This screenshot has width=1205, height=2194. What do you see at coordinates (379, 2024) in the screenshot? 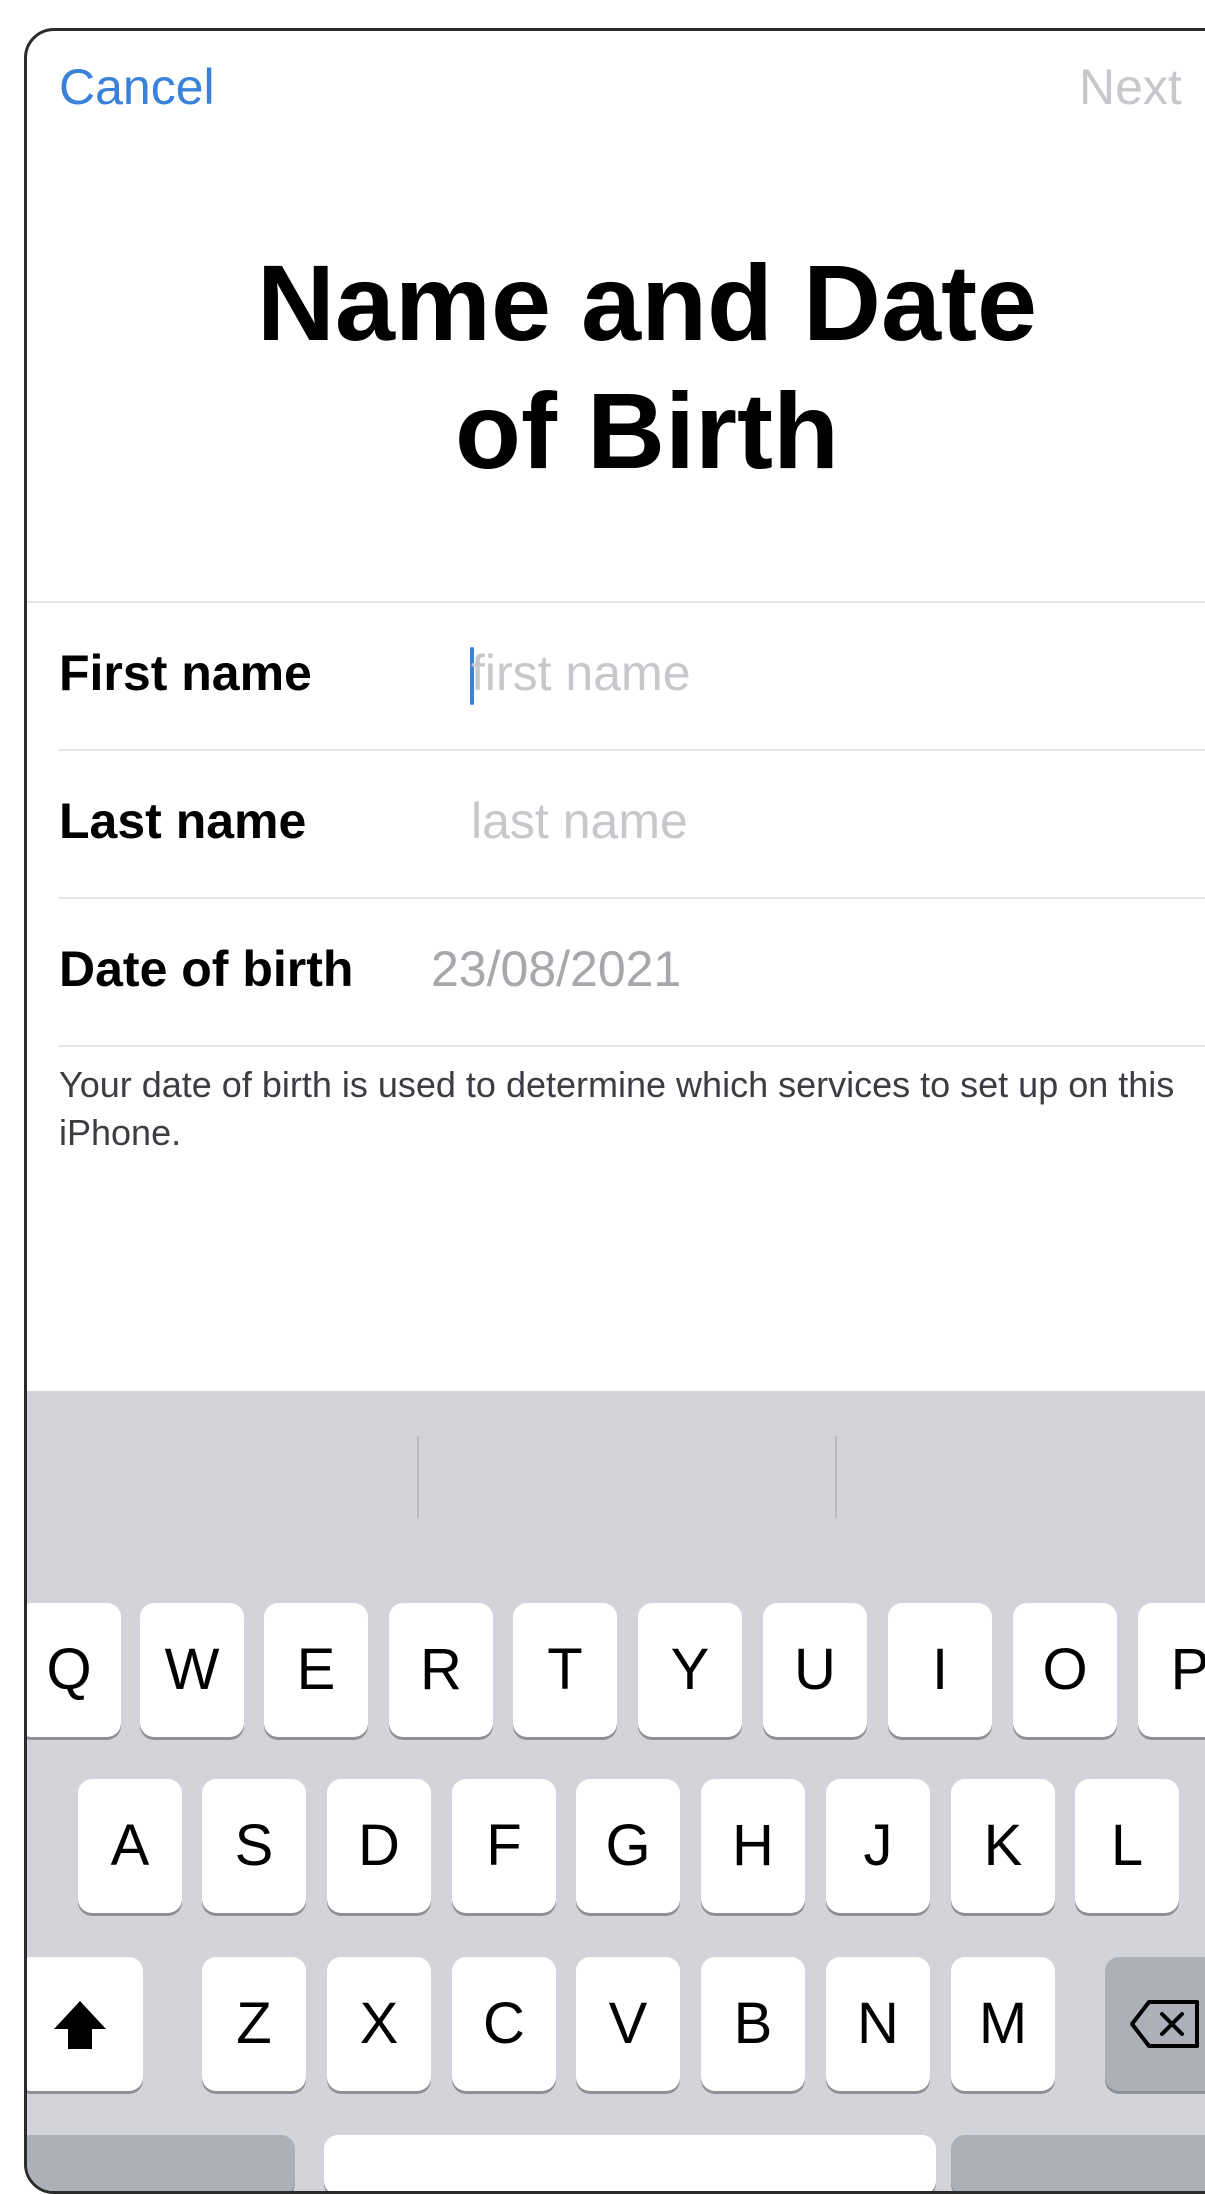
I see `key-x: X` at bounding box center [379, 2024].